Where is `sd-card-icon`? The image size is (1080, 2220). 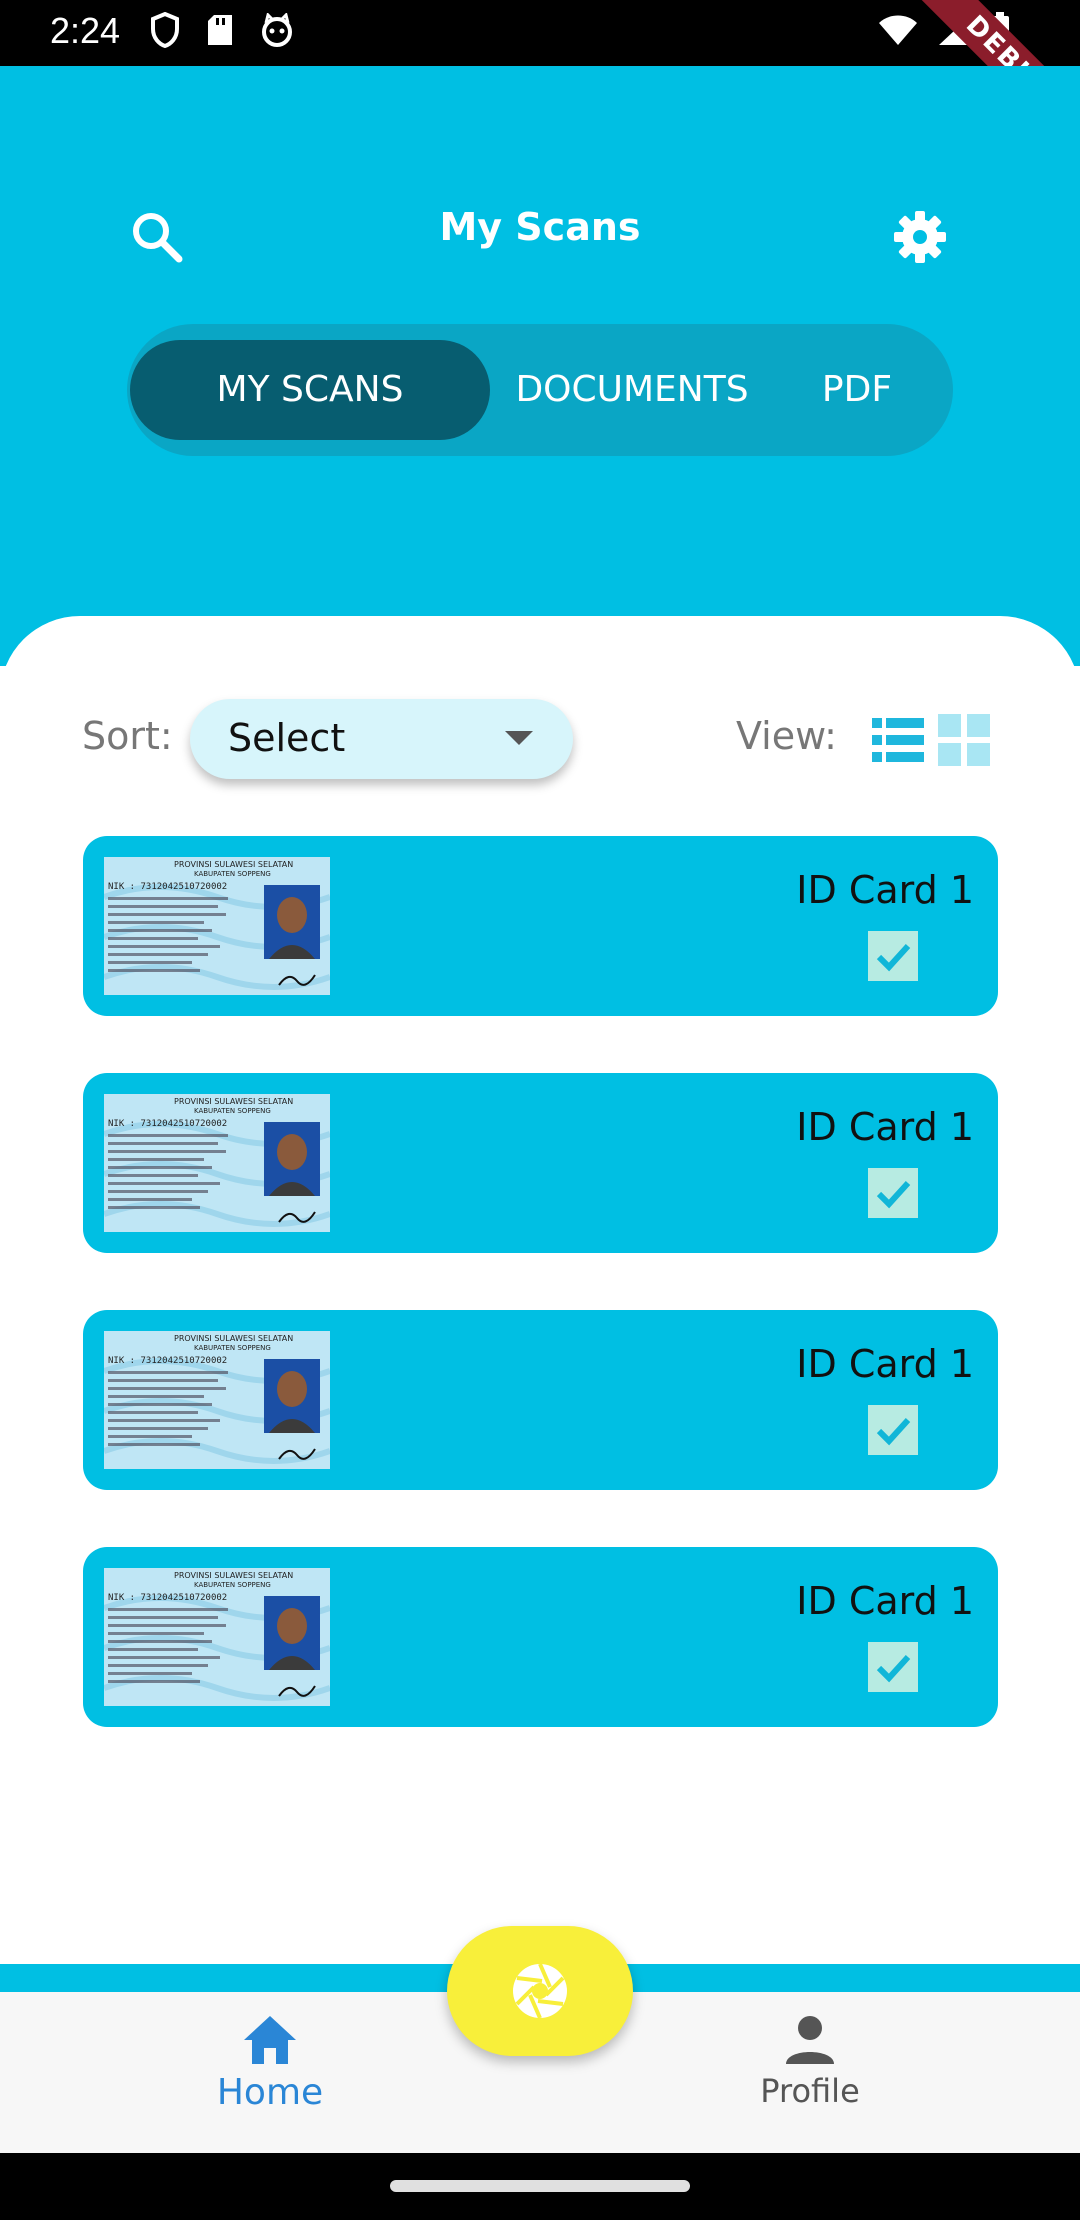 sd-card-icon is located at coordinates (220, 30).